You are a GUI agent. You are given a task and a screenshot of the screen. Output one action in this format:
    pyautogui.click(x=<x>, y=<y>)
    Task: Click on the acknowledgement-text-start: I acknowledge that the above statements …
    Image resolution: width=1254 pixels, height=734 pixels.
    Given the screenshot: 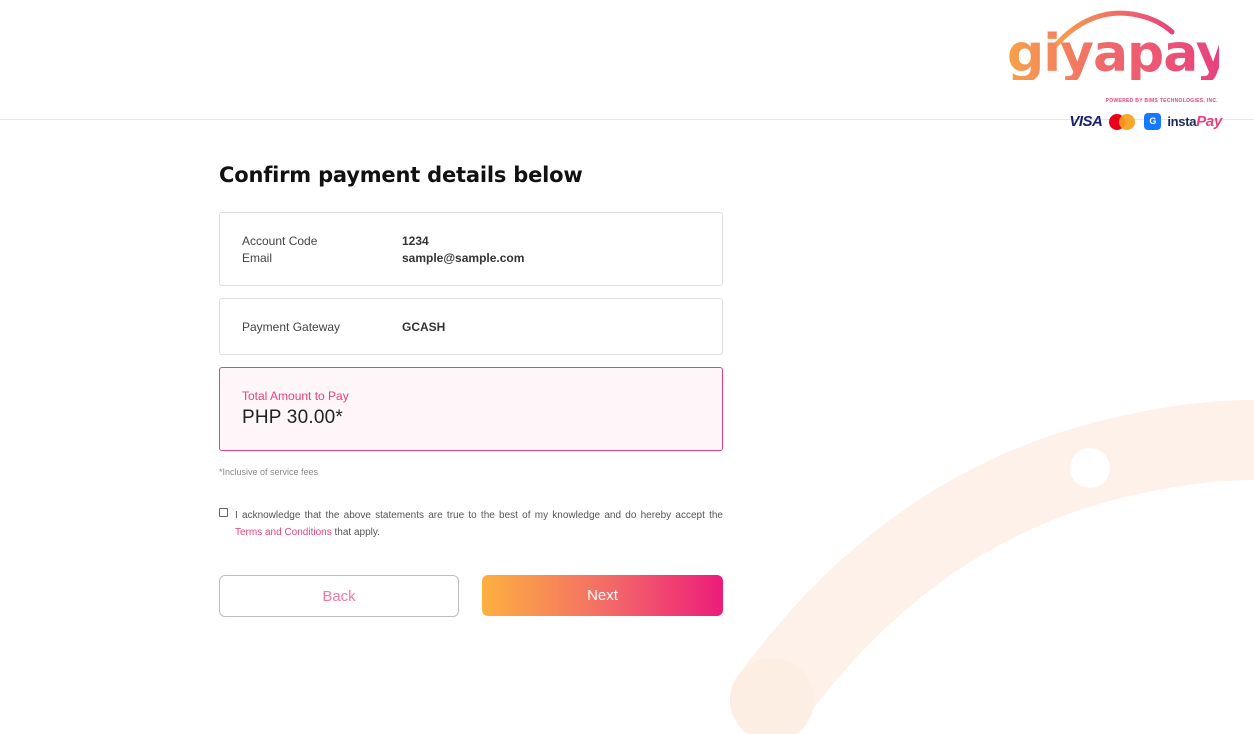 What is the action you would take?
    pyautogui.click(x=479, y=515)
    